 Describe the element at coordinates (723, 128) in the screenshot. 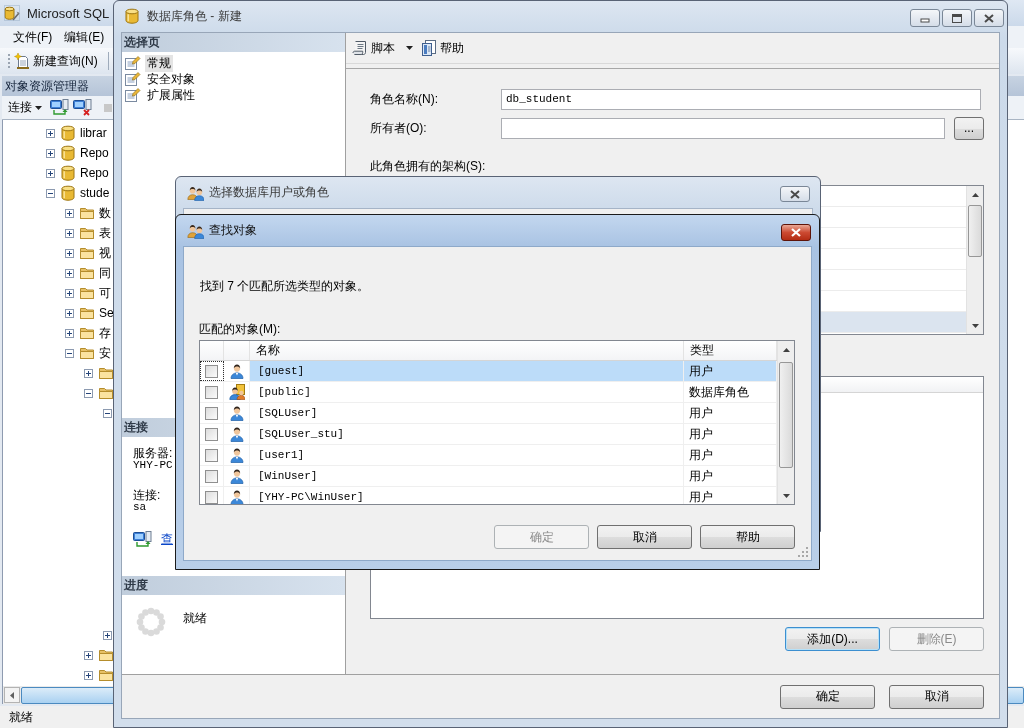

I see `text-field` at that location.